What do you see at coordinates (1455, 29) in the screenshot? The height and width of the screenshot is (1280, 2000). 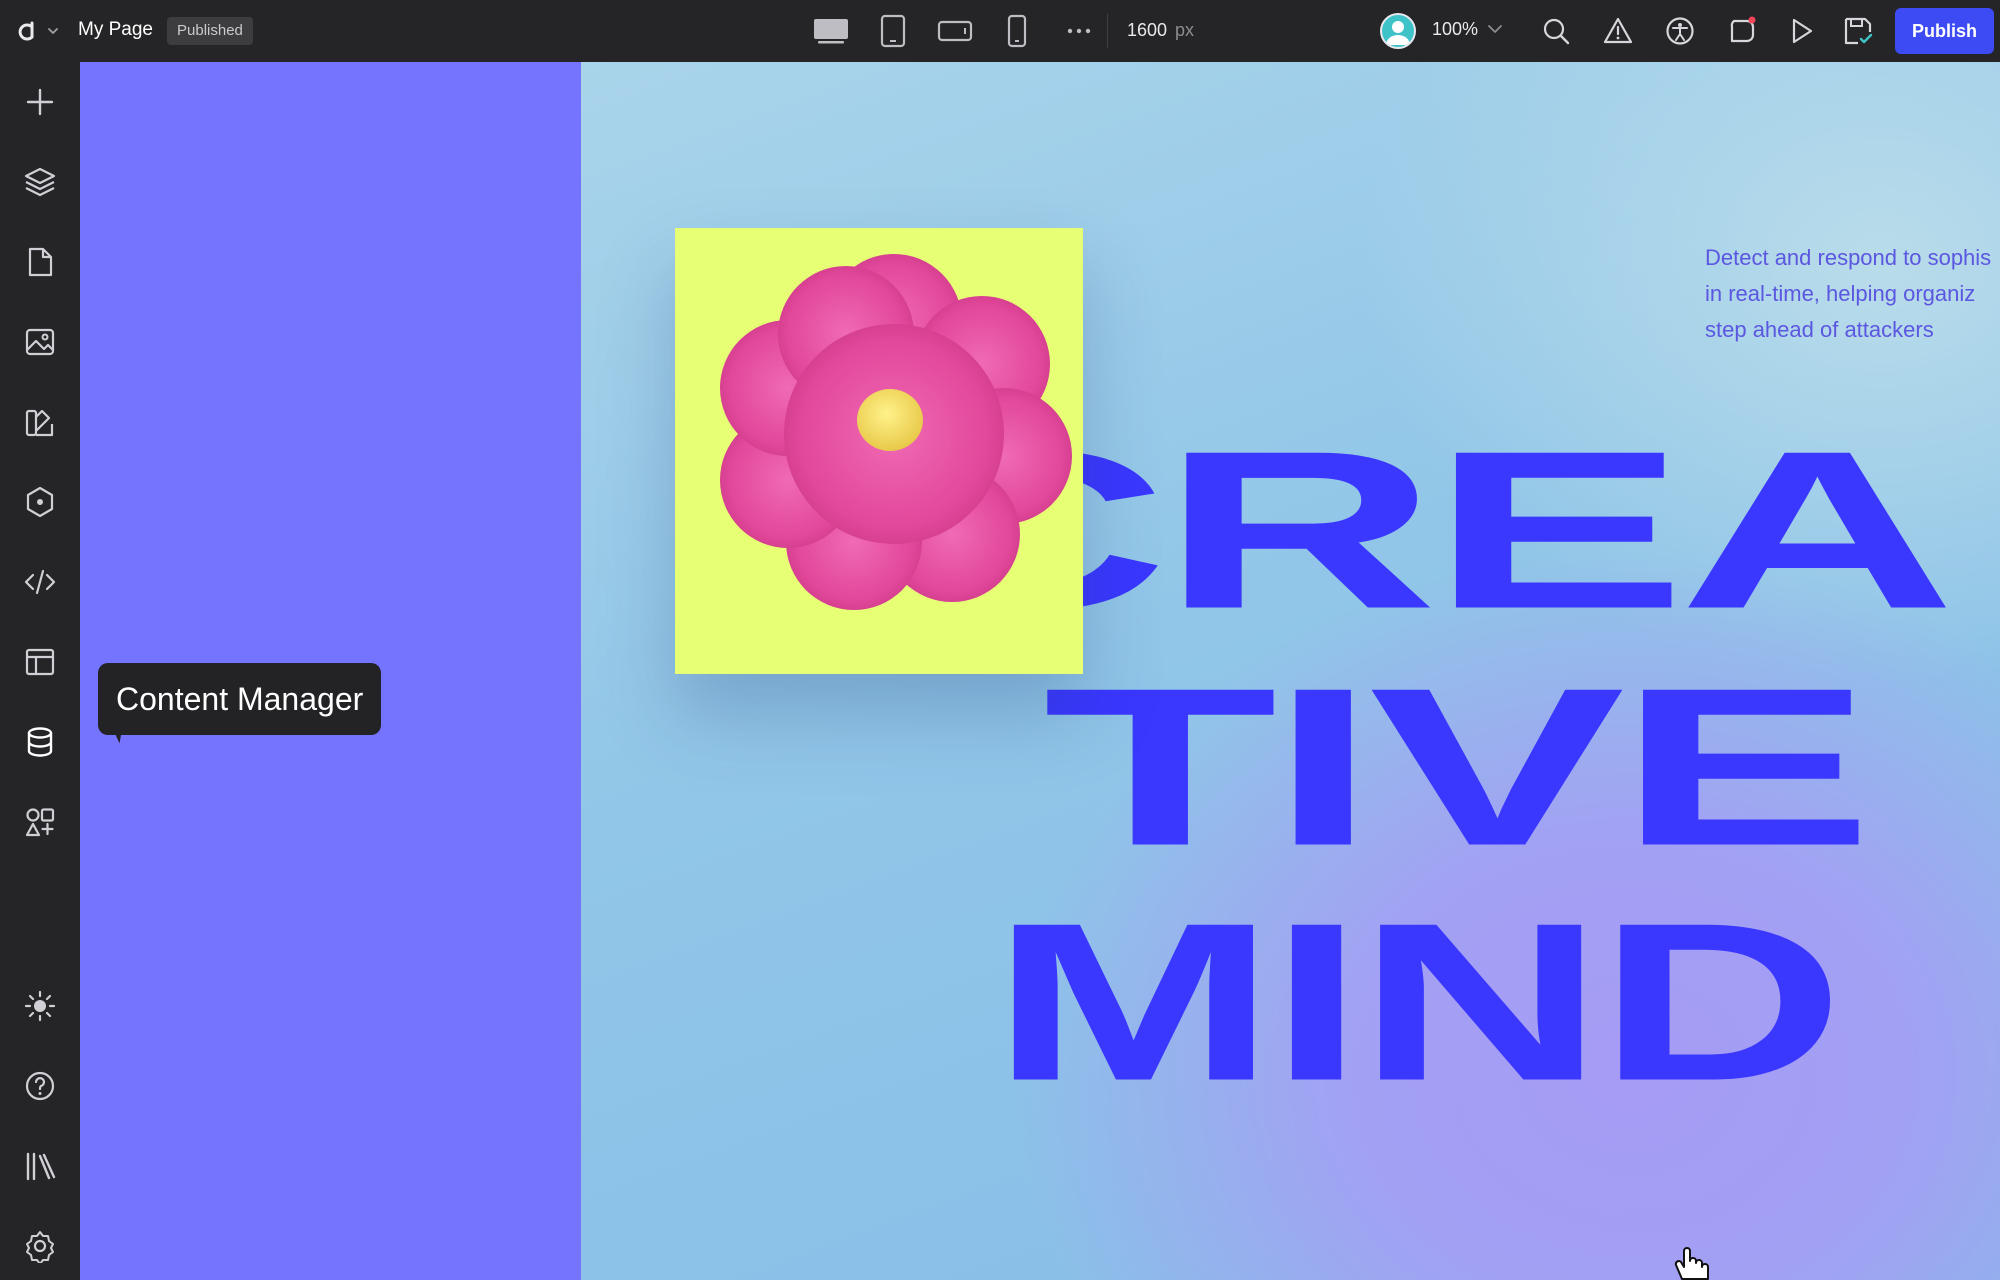 I see `zoom-level: 100%` at bounding box center [1455, 29].